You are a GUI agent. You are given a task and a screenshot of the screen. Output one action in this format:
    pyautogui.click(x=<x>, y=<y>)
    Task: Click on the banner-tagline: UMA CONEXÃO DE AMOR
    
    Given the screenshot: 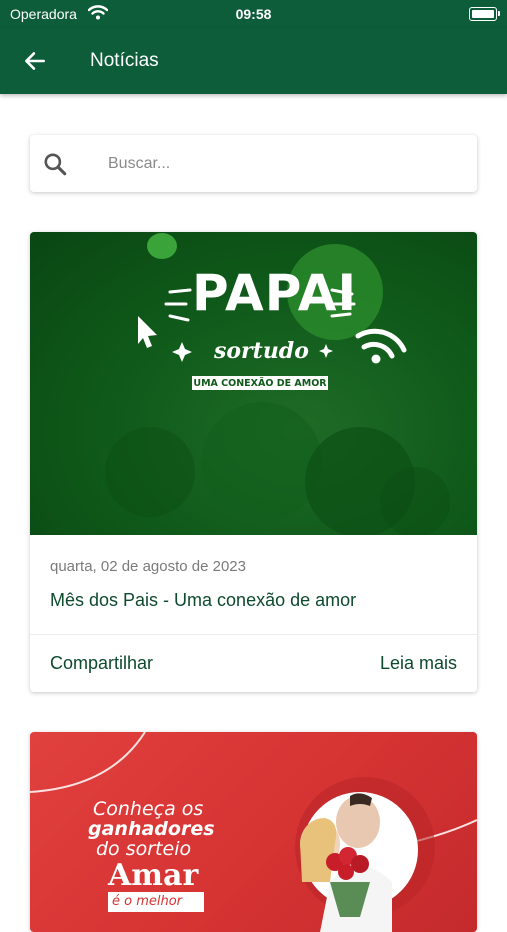 What is the action you would take?
    pyautogui.click(x=260, y=383)
    